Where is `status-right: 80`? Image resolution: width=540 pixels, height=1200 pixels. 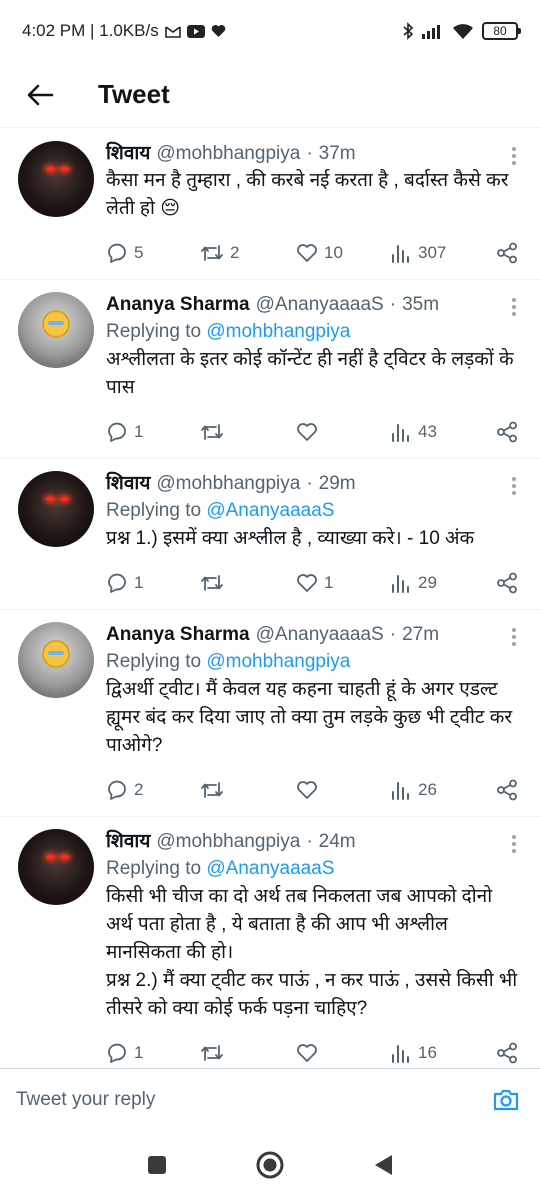 status-right: 80 is located at coordinates (462, 31).